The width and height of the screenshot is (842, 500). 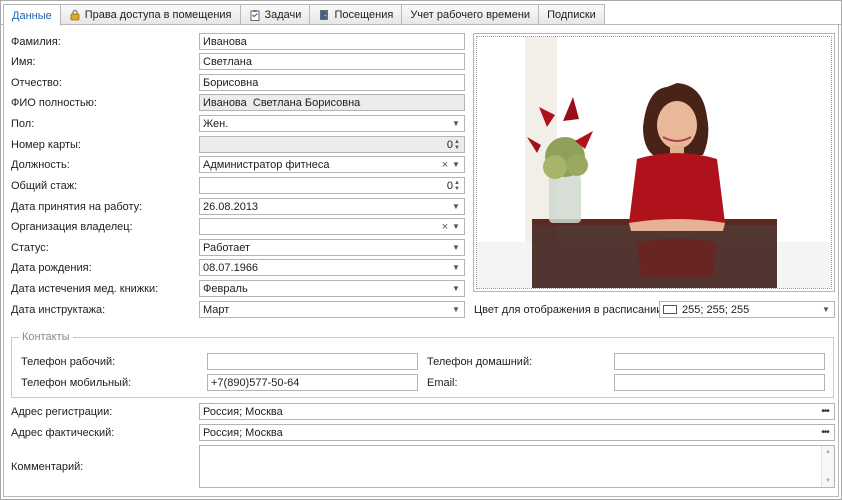 I want to click on card-number-value: 0, so click(x=449, y=144).